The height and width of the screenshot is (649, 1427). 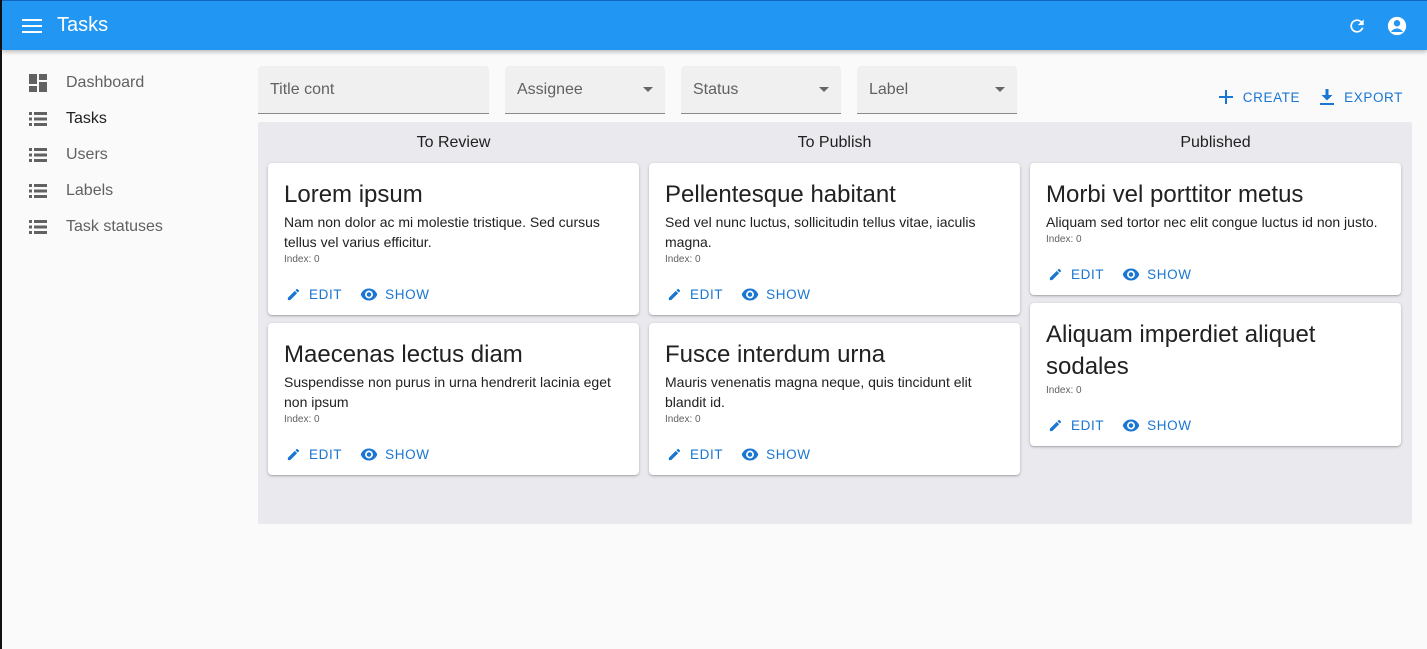 What do you see at coordinates (716, 89) in the screenshot?
I see `status-select-label: Status` at bounding box center [716, 89].